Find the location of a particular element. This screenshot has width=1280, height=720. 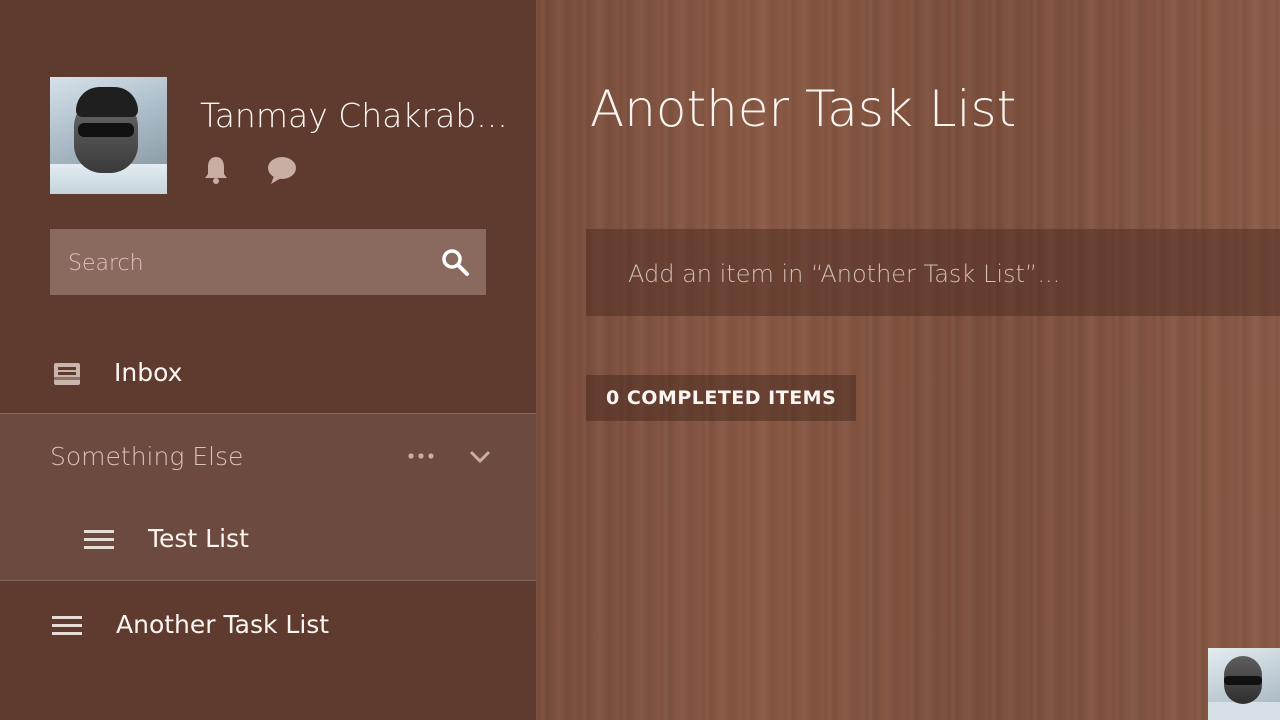

webcam-shirt is located at coordinates (1244, 711).